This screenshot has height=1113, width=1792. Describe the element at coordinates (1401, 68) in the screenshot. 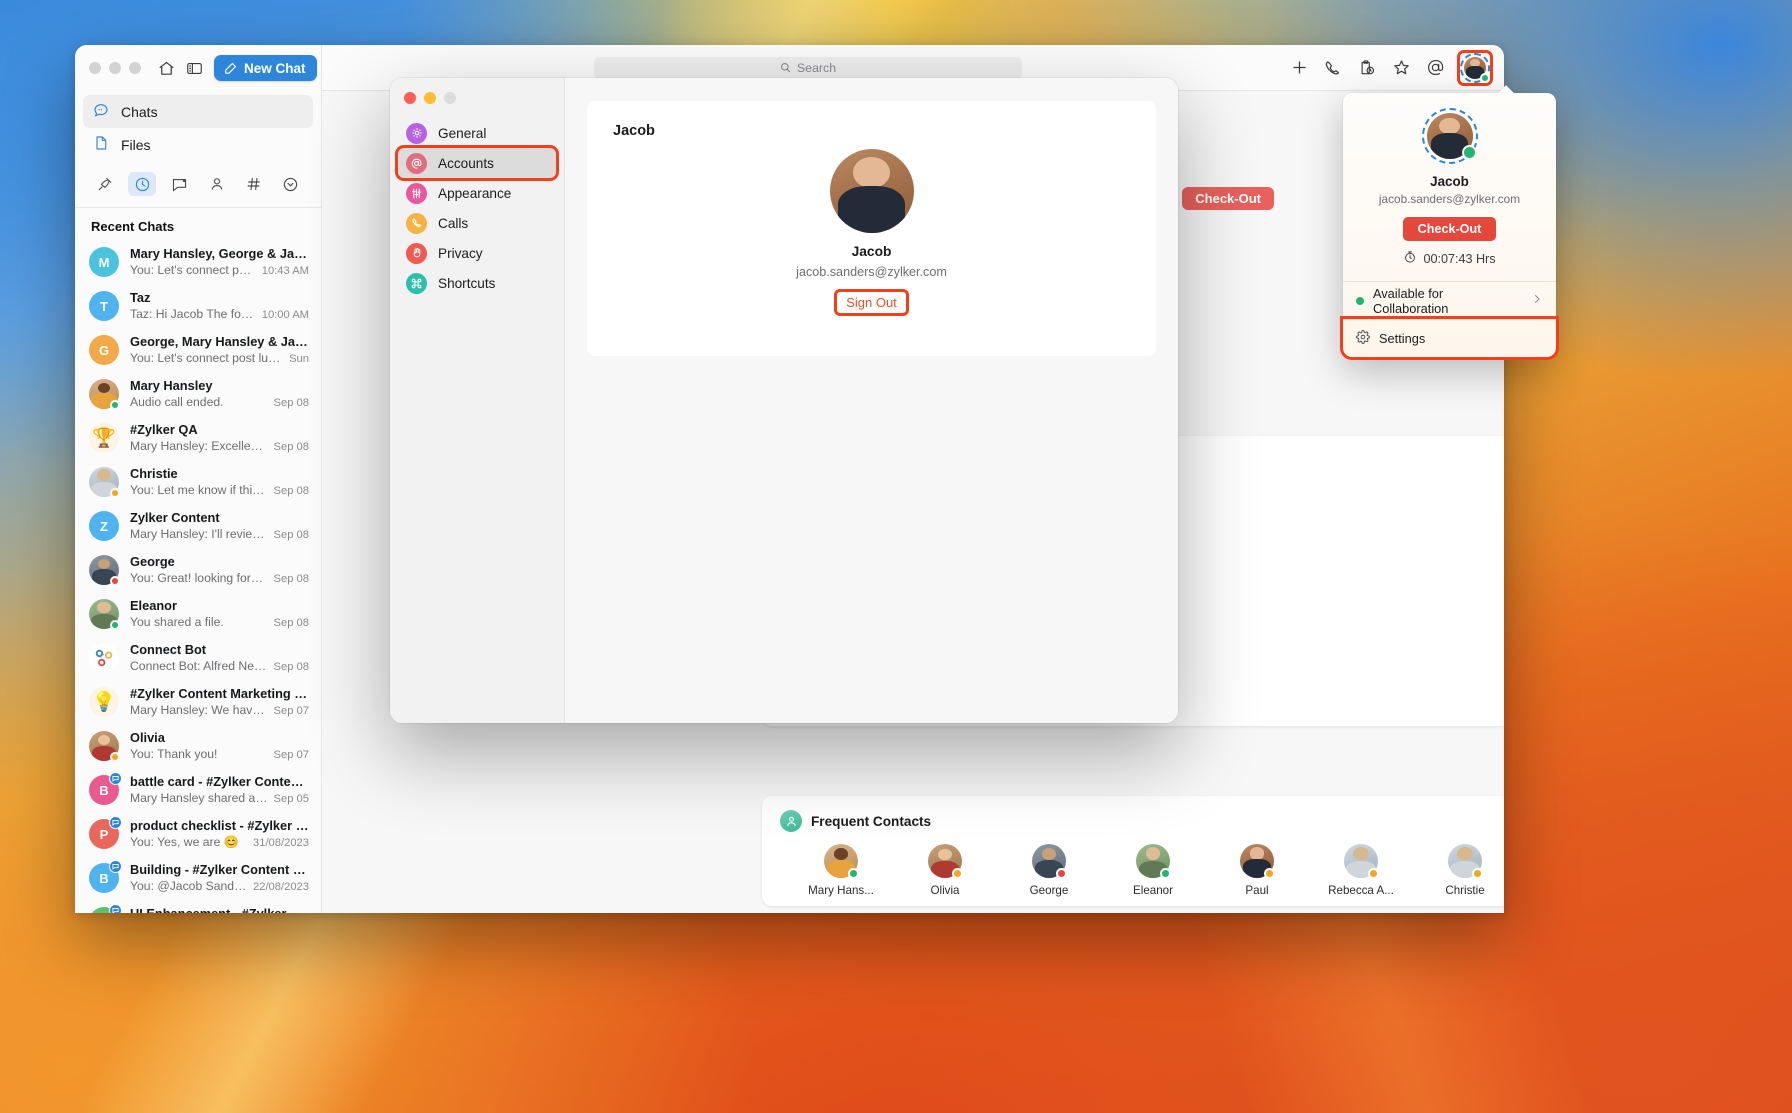

I see `star-icon` at that location.